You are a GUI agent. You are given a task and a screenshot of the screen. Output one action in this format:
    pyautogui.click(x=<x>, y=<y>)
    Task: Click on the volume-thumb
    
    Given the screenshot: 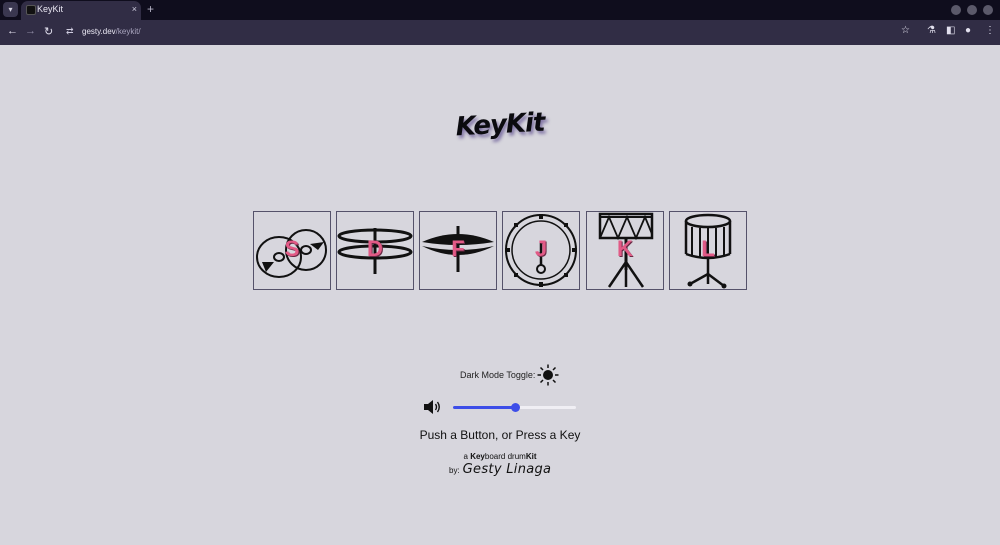 What is the action you would take?
    pyautogui.click(x=515, y=407)
    